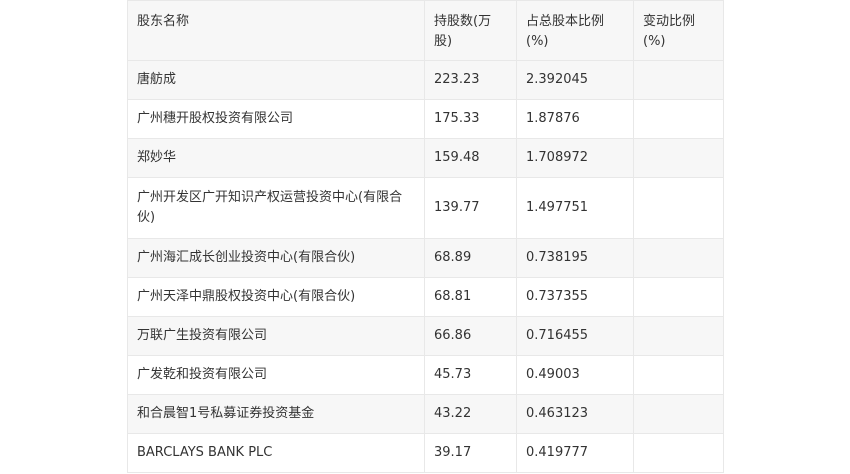 This screenshot has height=474, width=850. Describe the element at coordinates (678, 30) in the screenshot. I see `header-change-ratio: 变动比例(%)` at that location.